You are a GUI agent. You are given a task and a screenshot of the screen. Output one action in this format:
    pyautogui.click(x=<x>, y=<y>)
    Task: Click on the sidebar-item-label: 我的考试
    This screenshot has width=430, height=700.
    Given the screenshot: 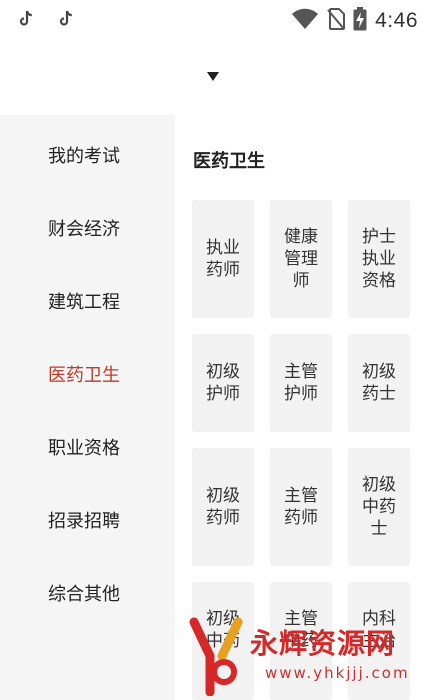 What is the action you would take?
    pyautogui.click(x=84, y=156)
    